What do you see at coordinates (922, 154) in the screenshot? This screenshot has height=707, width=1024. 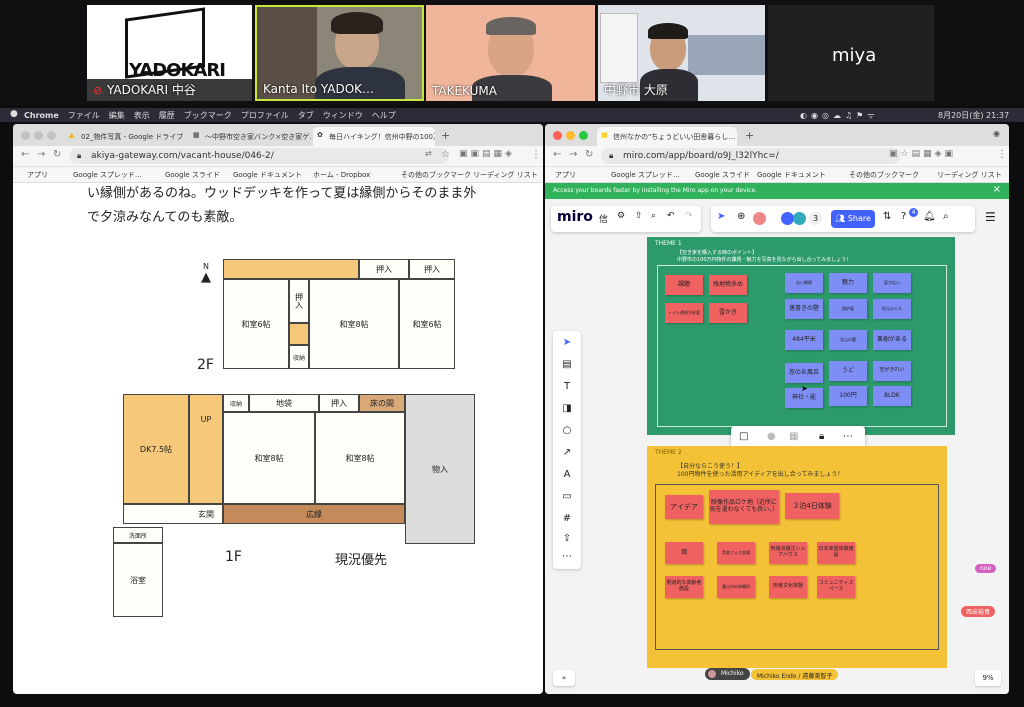 I see `extensions-icons: ▣☆▤▦◈▣` at bounding box center [922, 154].